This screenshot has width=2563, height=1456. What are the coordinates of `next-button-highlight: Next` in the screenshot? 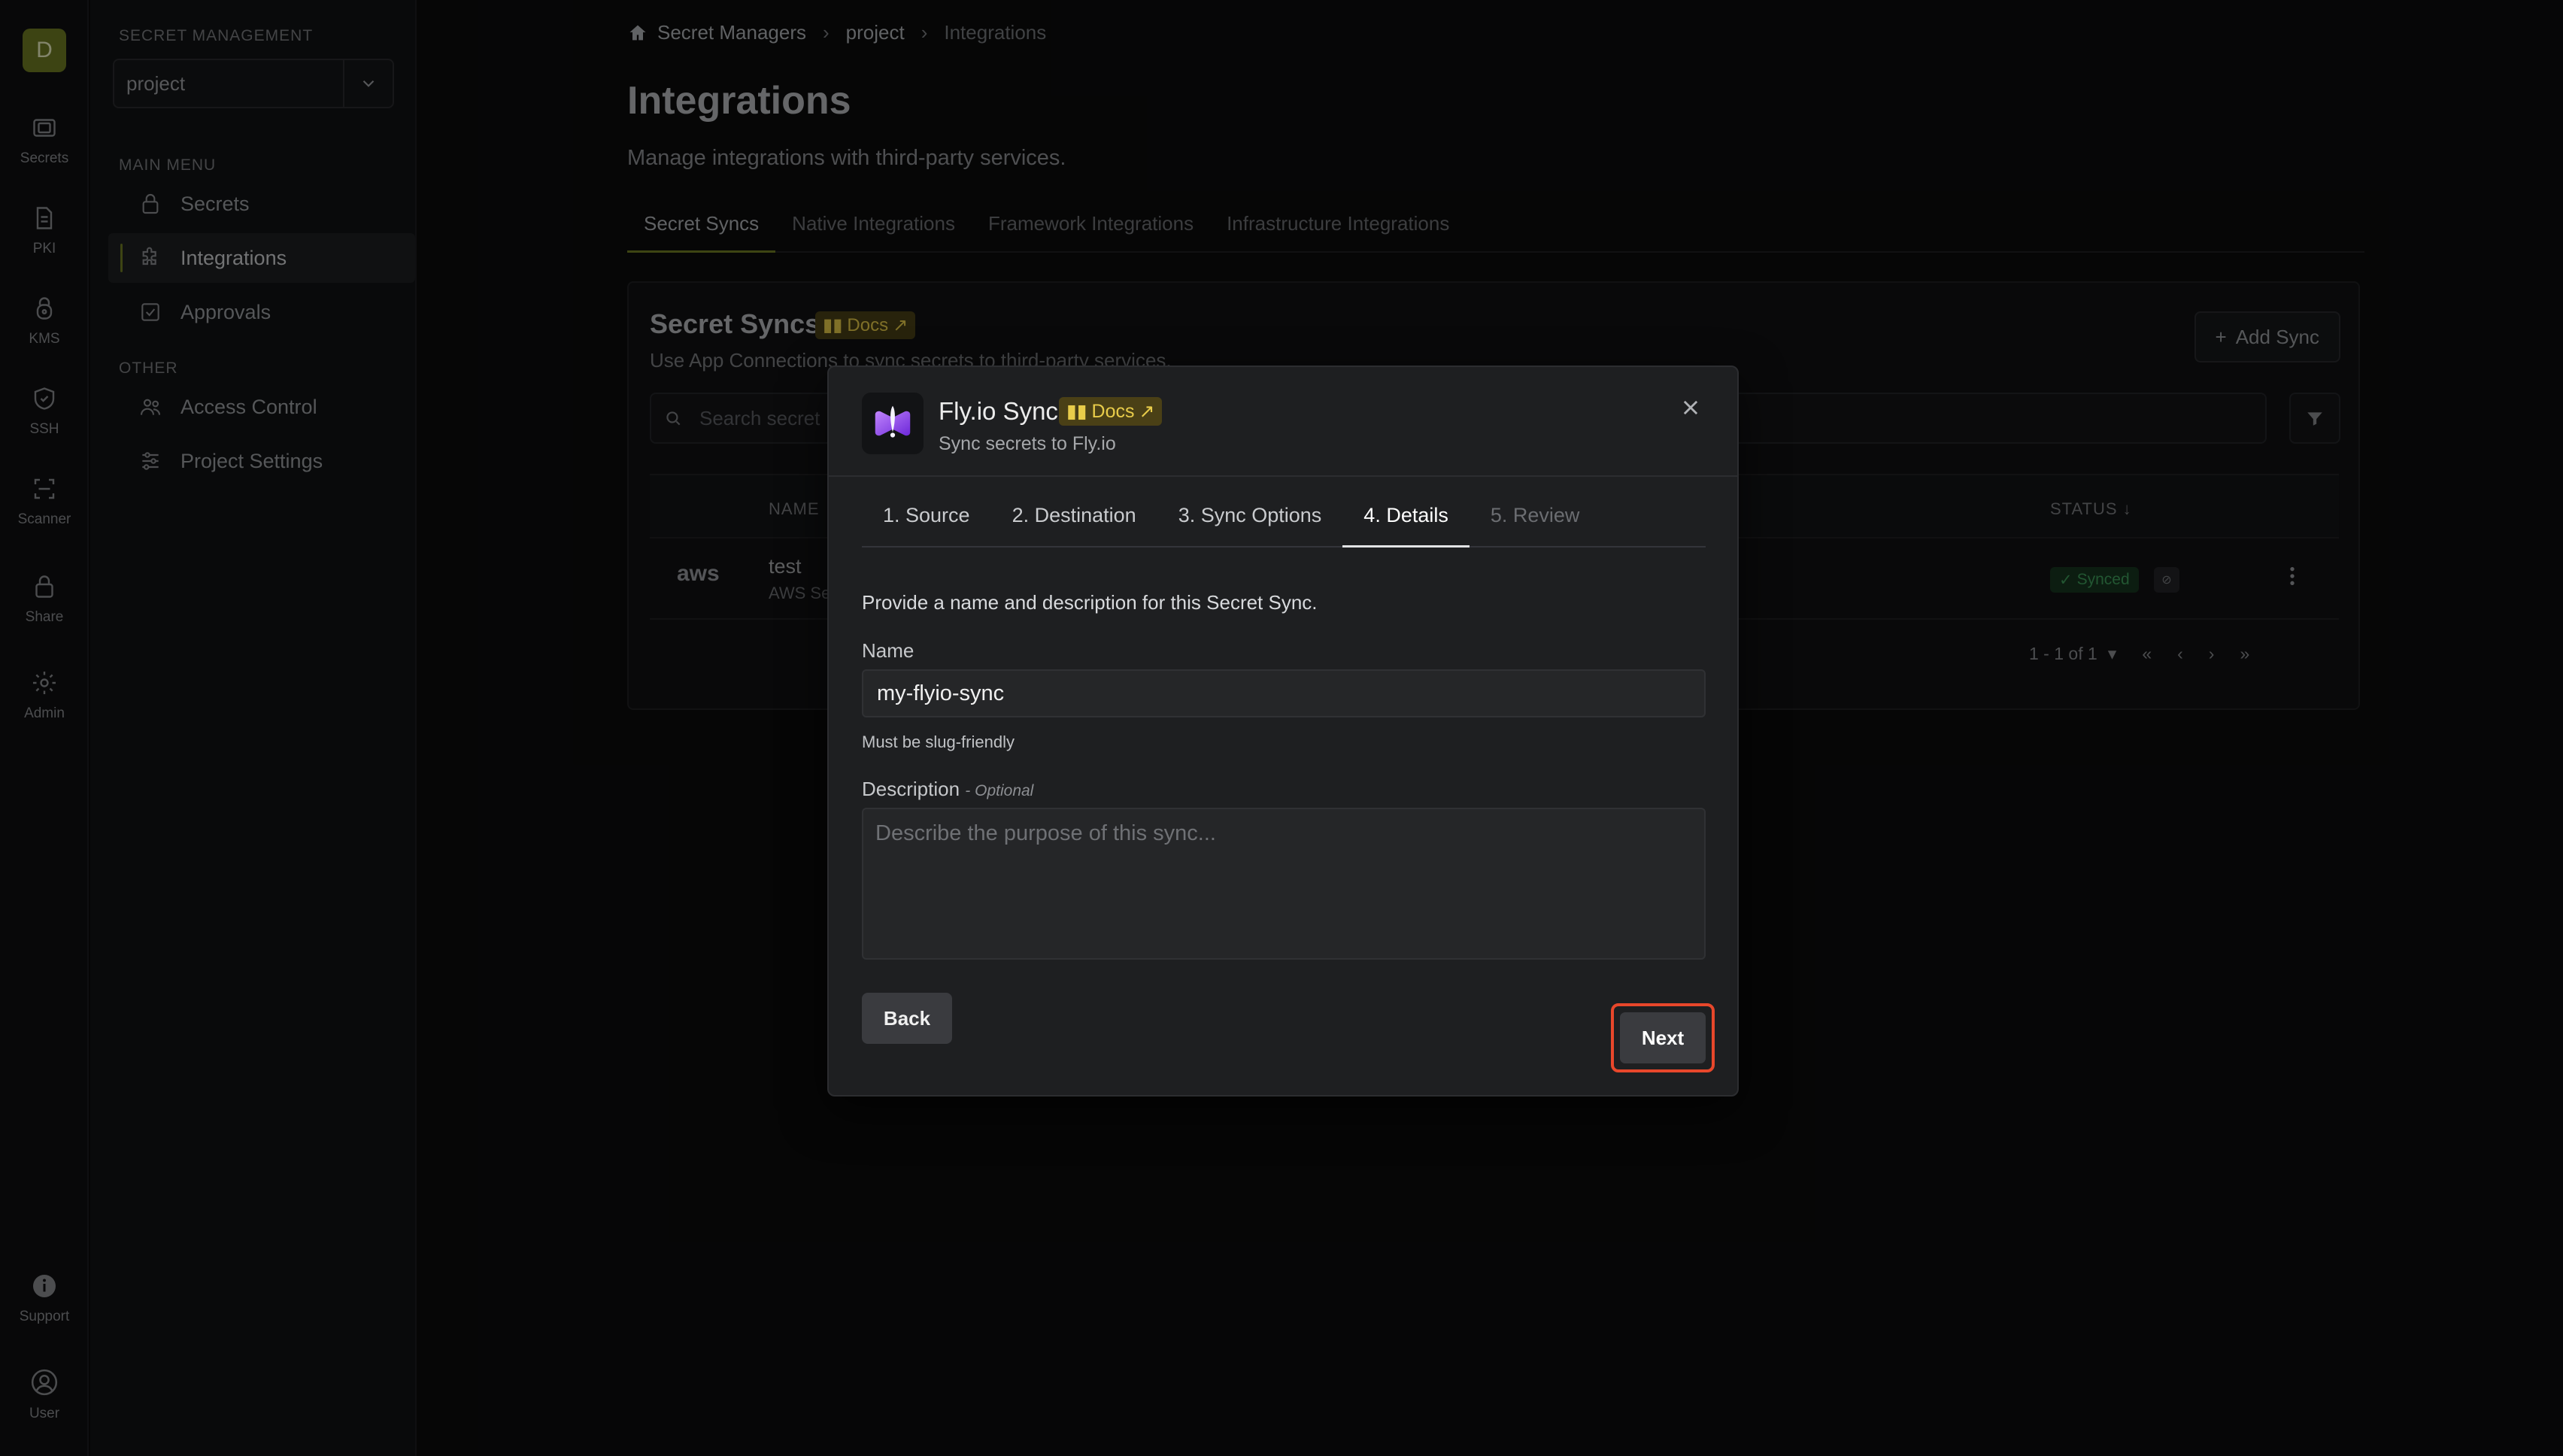 It's located at (1663, 1037).